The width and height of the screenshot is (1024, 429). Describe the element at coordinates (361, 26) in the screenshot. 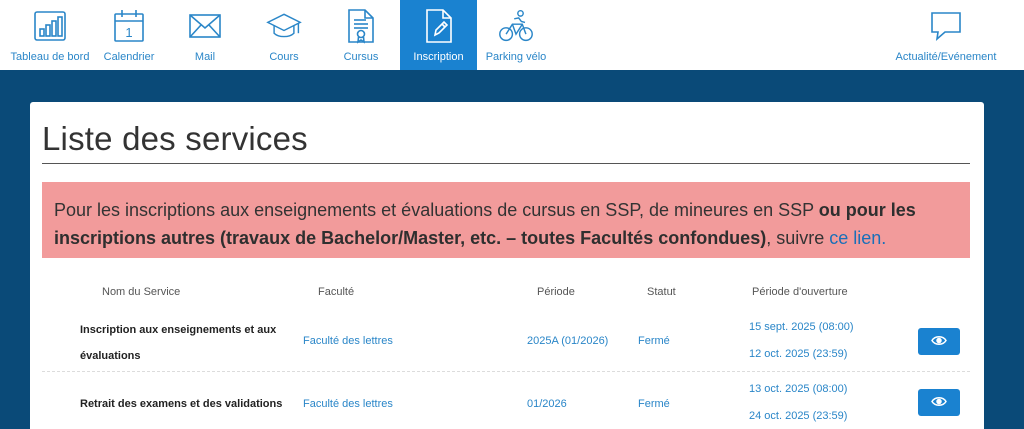

I see `certificate-document-icon` at that location.